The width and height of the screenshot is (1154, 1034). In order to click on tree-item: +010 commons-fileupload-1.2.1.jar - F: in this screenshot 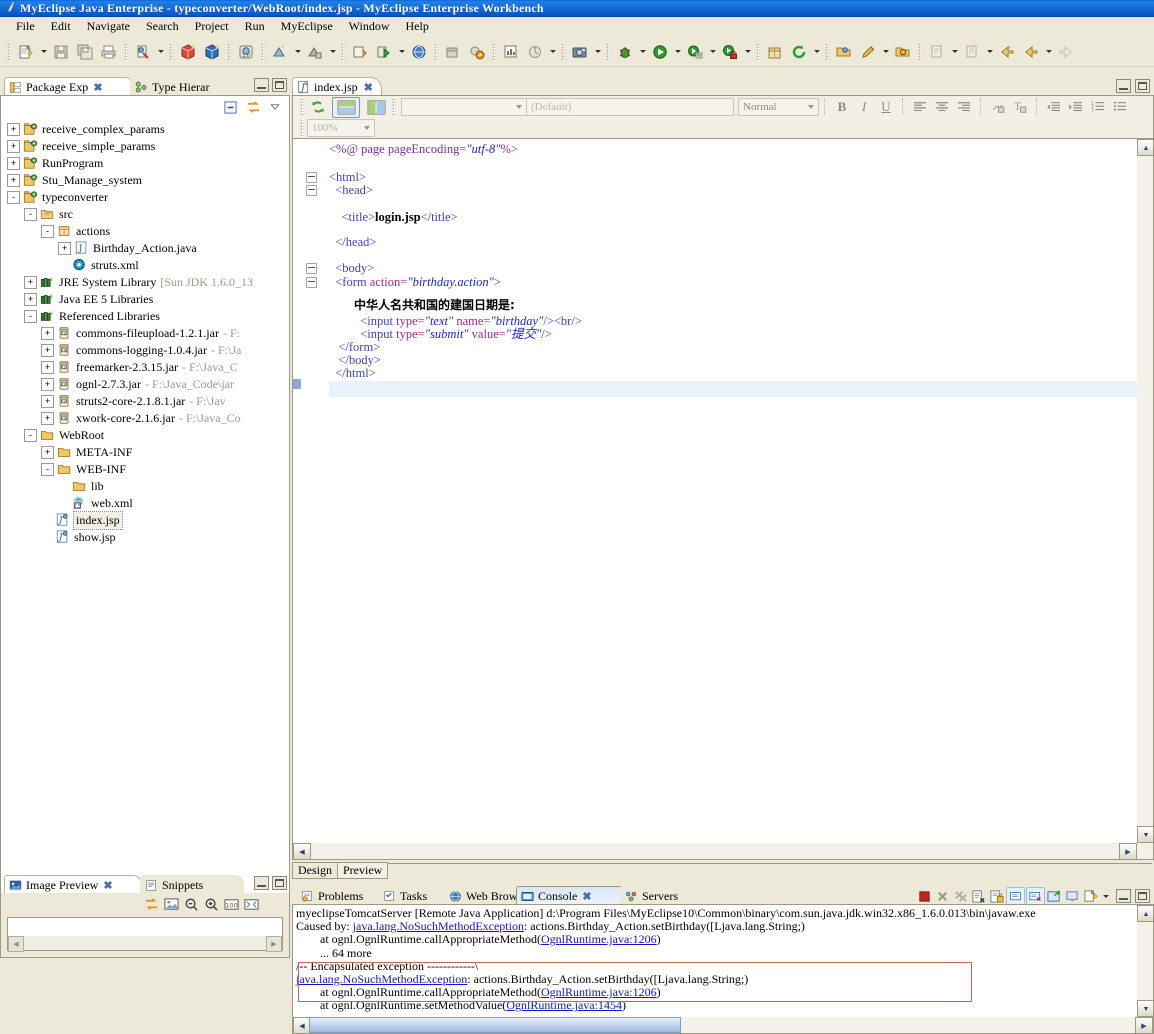, I will do `click(145, 333)`.